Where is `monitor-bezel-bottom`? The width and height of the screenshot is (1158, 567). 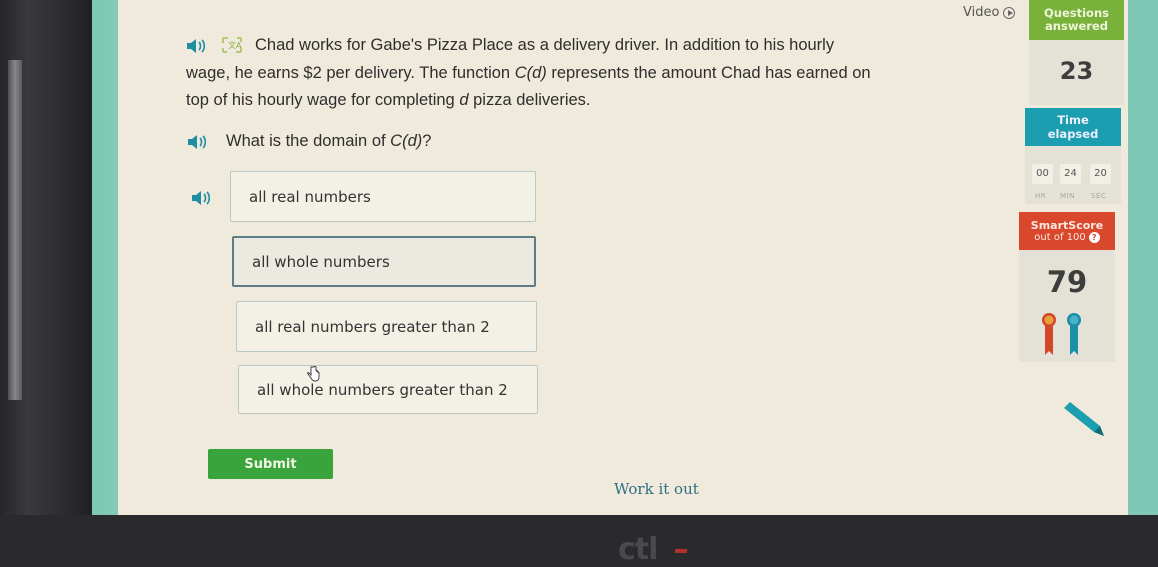 monitor-bezel-bottom is located at coordinates (579, 536).